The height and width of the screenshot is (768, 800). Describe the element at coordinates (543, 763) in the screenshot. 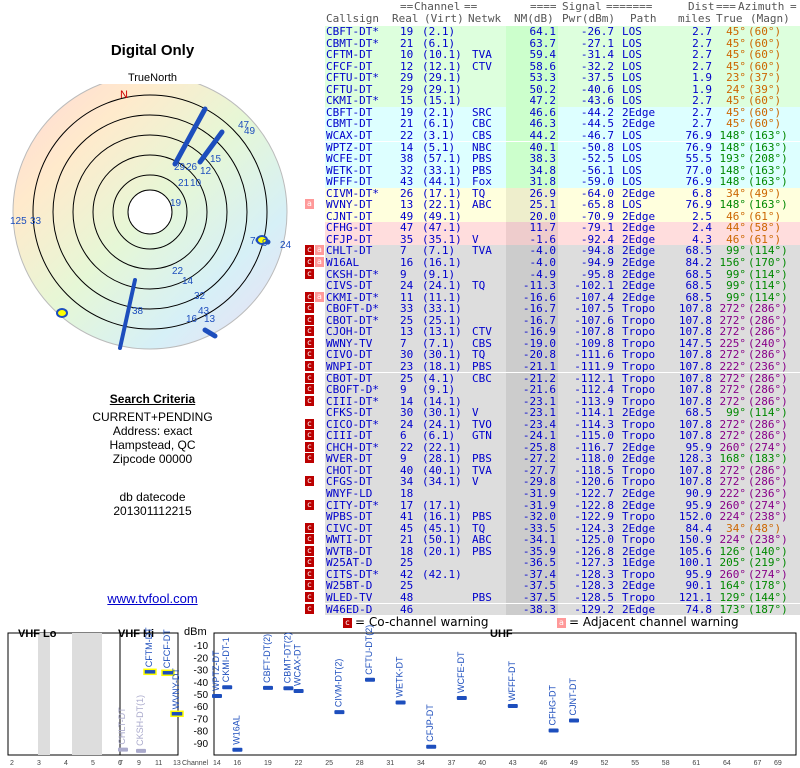

I see `x-tick-label: 46` at that location.